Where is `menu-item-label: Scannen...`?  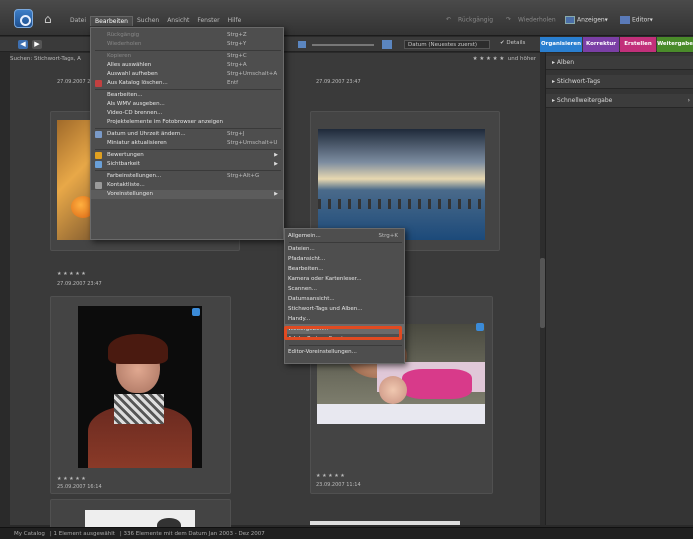 menu-item-label: Scannen... is located at coordinates (302, 289).